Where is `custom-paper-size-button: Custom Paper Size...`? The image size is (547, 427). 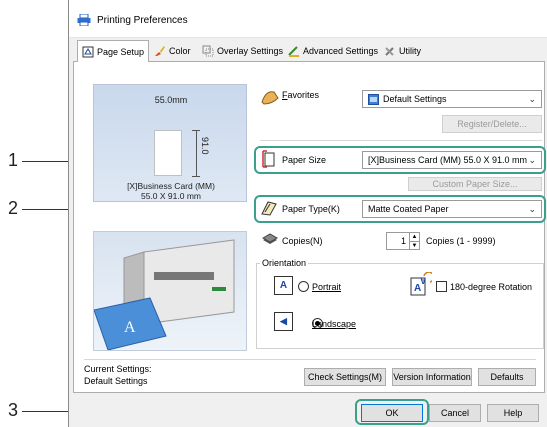 custom-paper-size-button: Custom Paper Size... is located at coordinates (475, 184).